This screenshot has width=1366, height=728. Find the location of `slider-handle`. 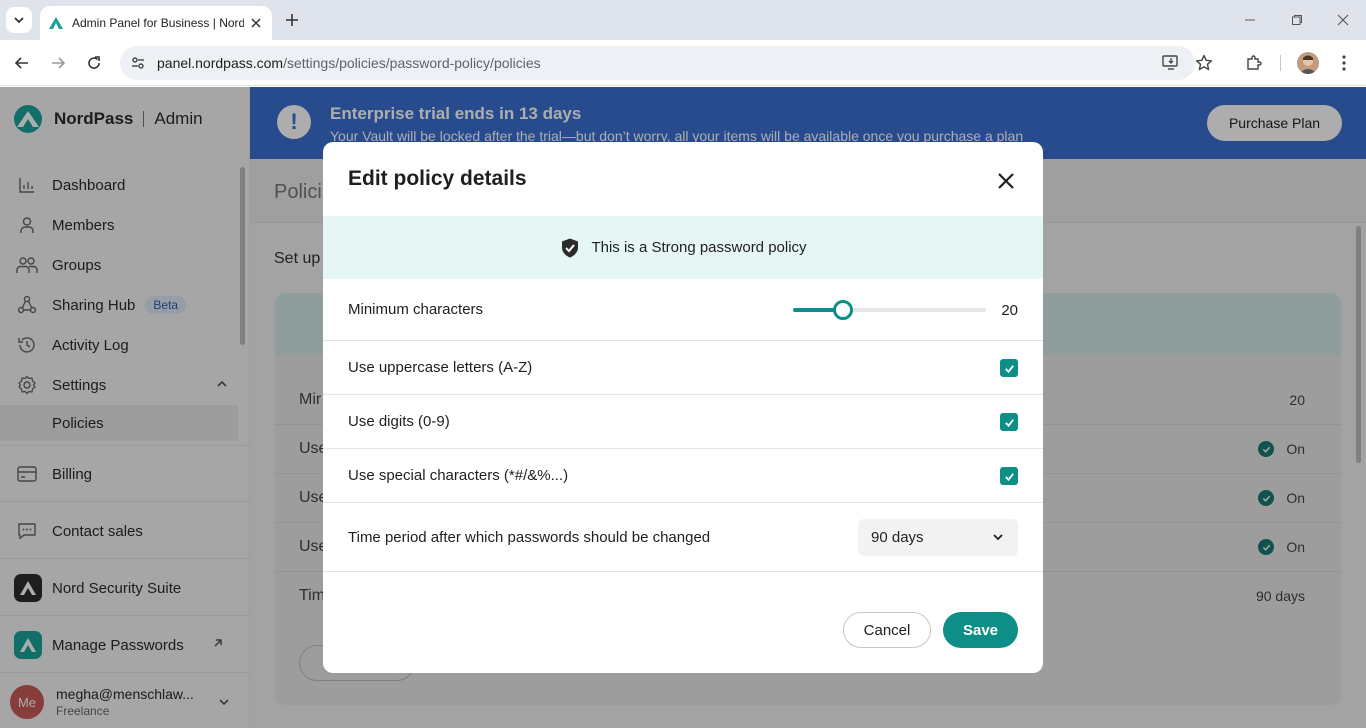

slider-handle is located at coordinates (843, 310).